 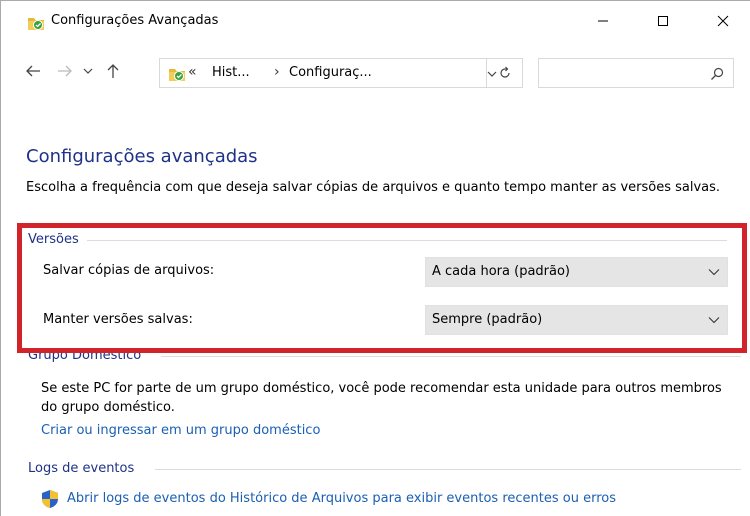 I want to click on minimize-icon, so click(x=603, y=21).